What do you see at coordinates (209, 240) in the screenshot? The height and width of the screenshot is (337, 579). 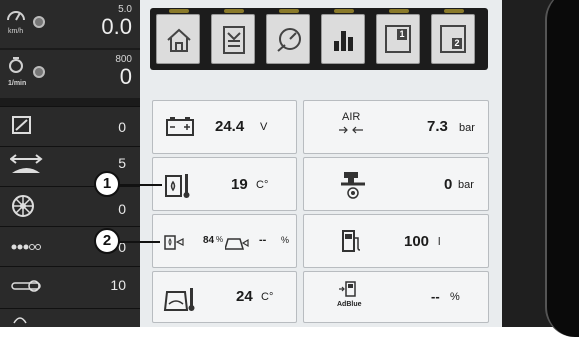 I see `hydraulic-percent: 84` at bounding box center [209, 240].